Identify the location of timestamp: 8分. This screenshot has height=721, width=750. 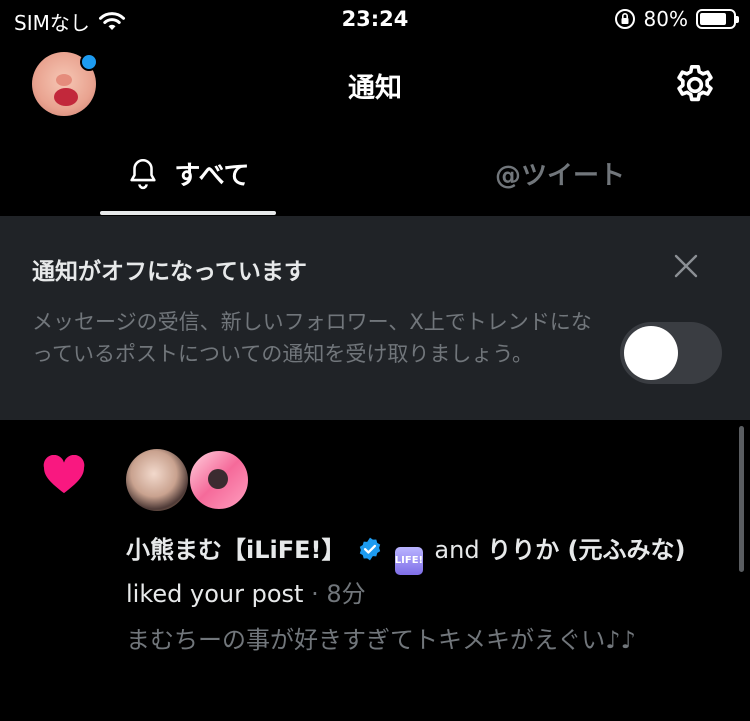
(346, 594).